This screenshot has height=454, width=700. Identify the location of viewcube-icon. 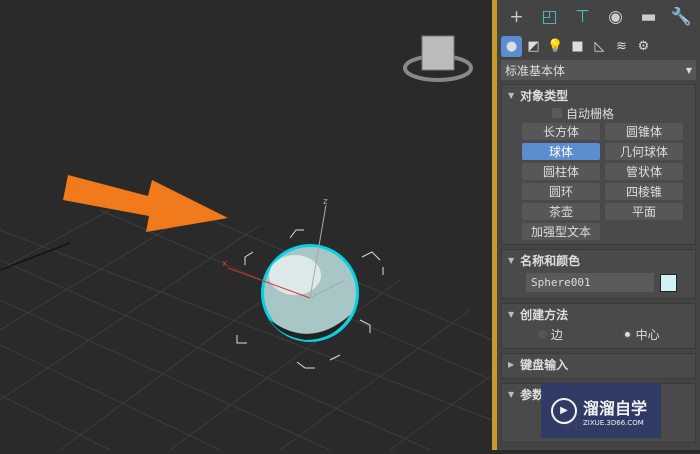
(438, 58).